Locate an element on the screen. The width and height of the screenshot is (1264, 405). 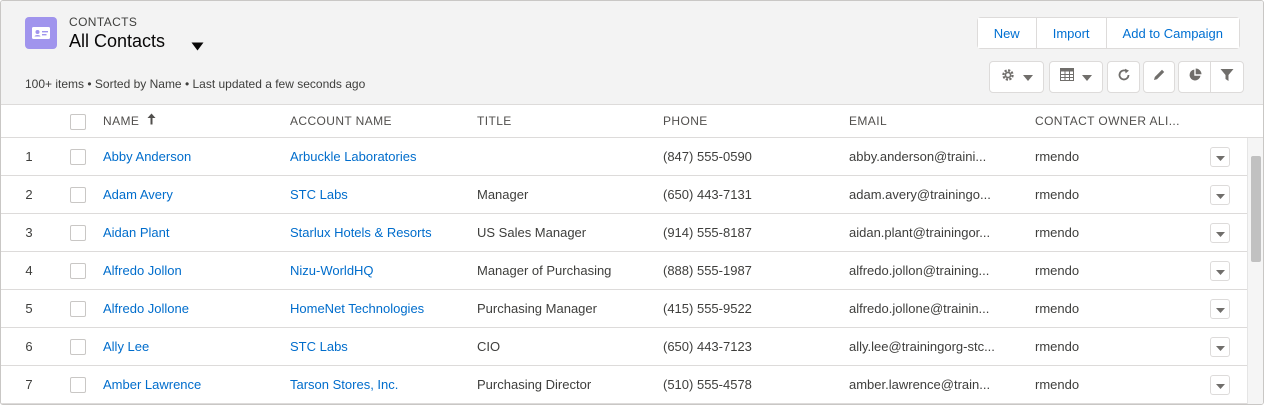
title-cell: US Sales Manager is located at coordinates (532, 232).